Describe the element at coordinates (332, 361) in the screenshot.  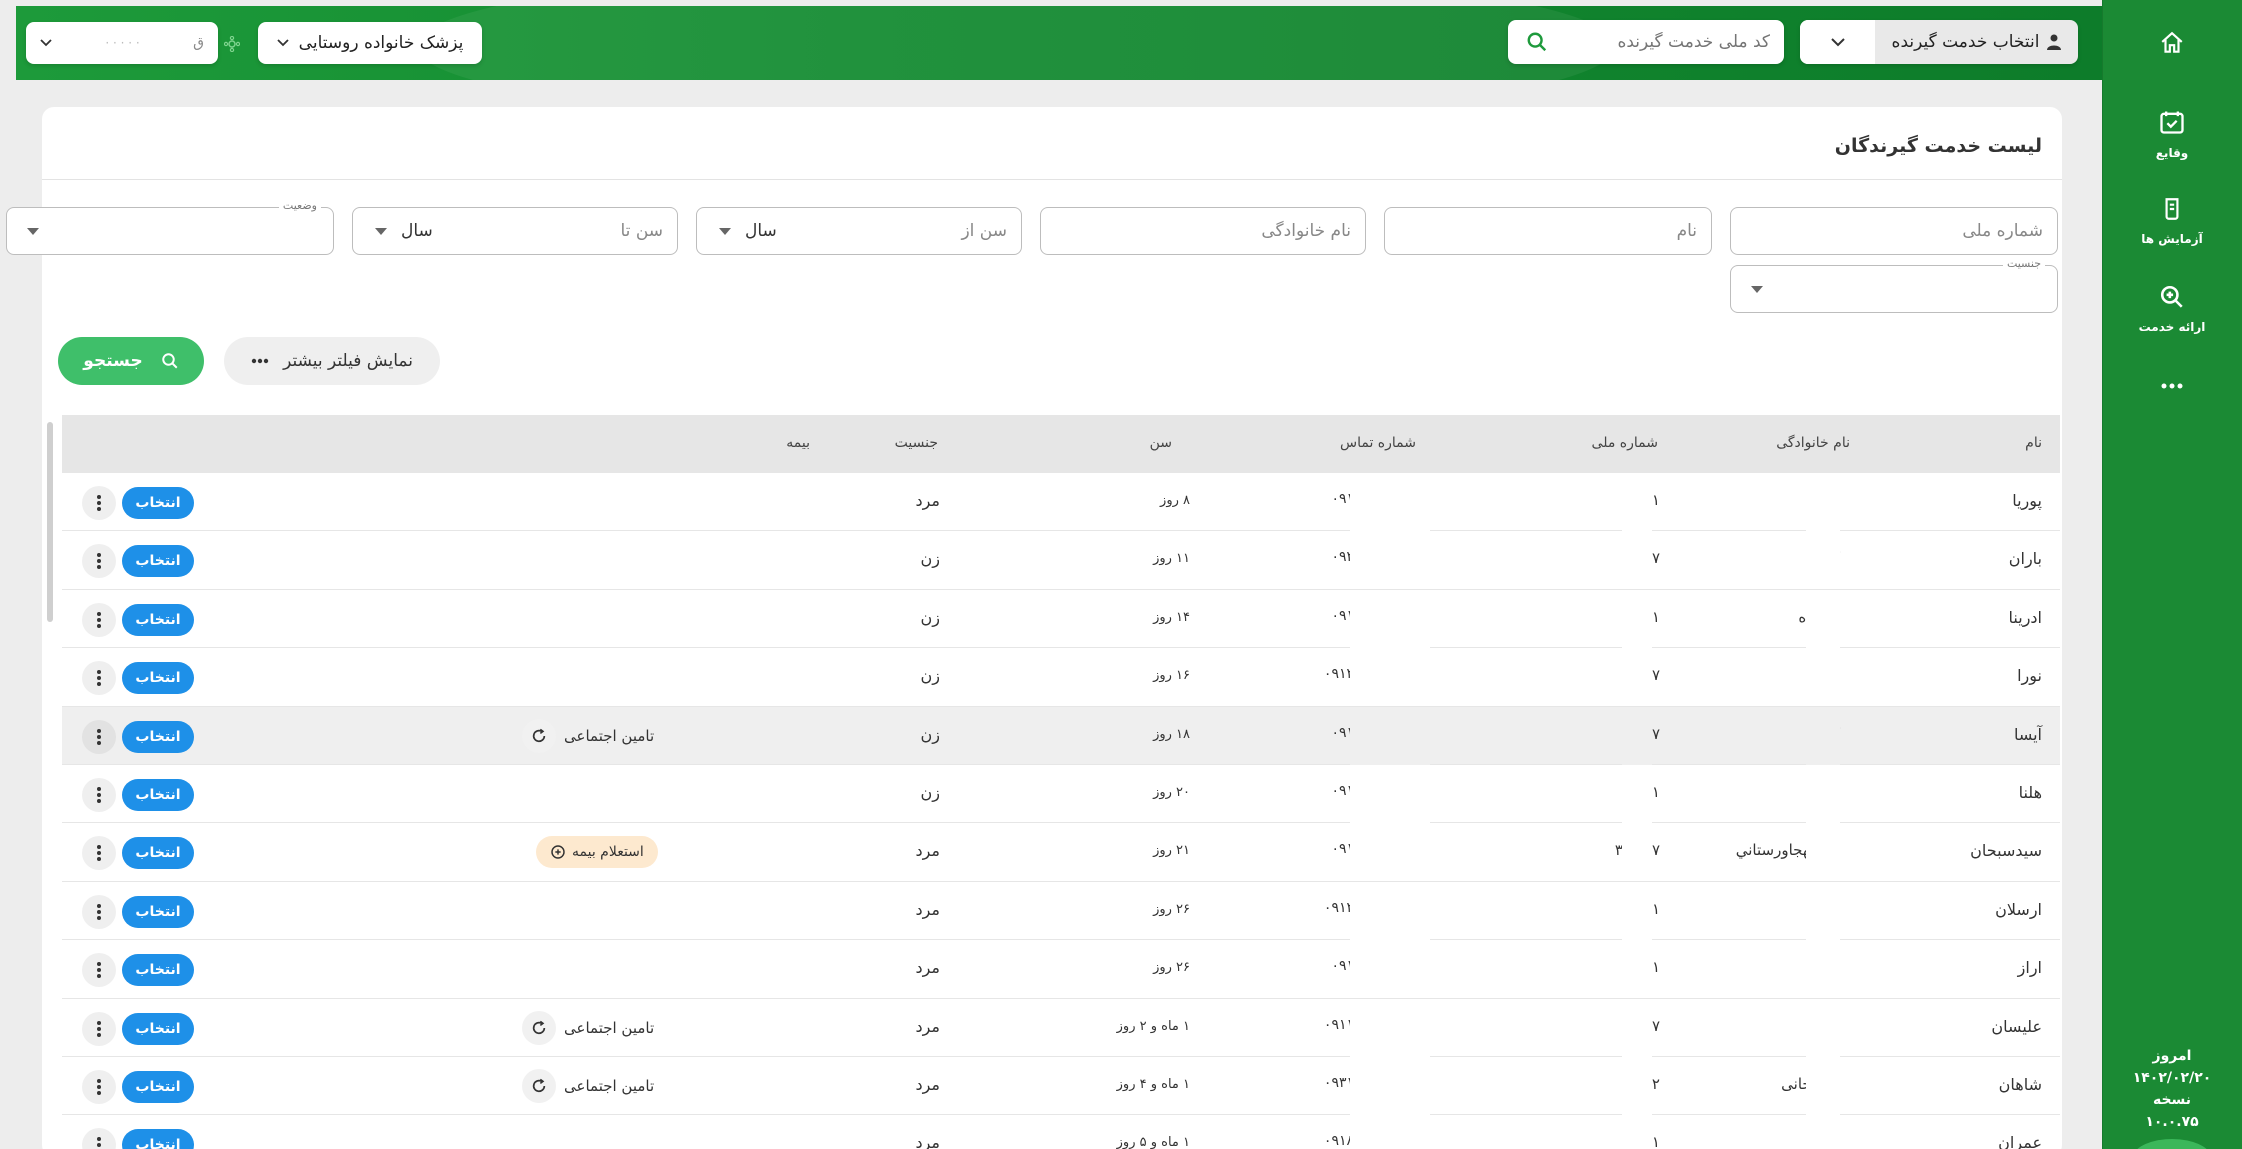
I see `more-filters-button: نمایش فیلتر بیشتر` at that location.